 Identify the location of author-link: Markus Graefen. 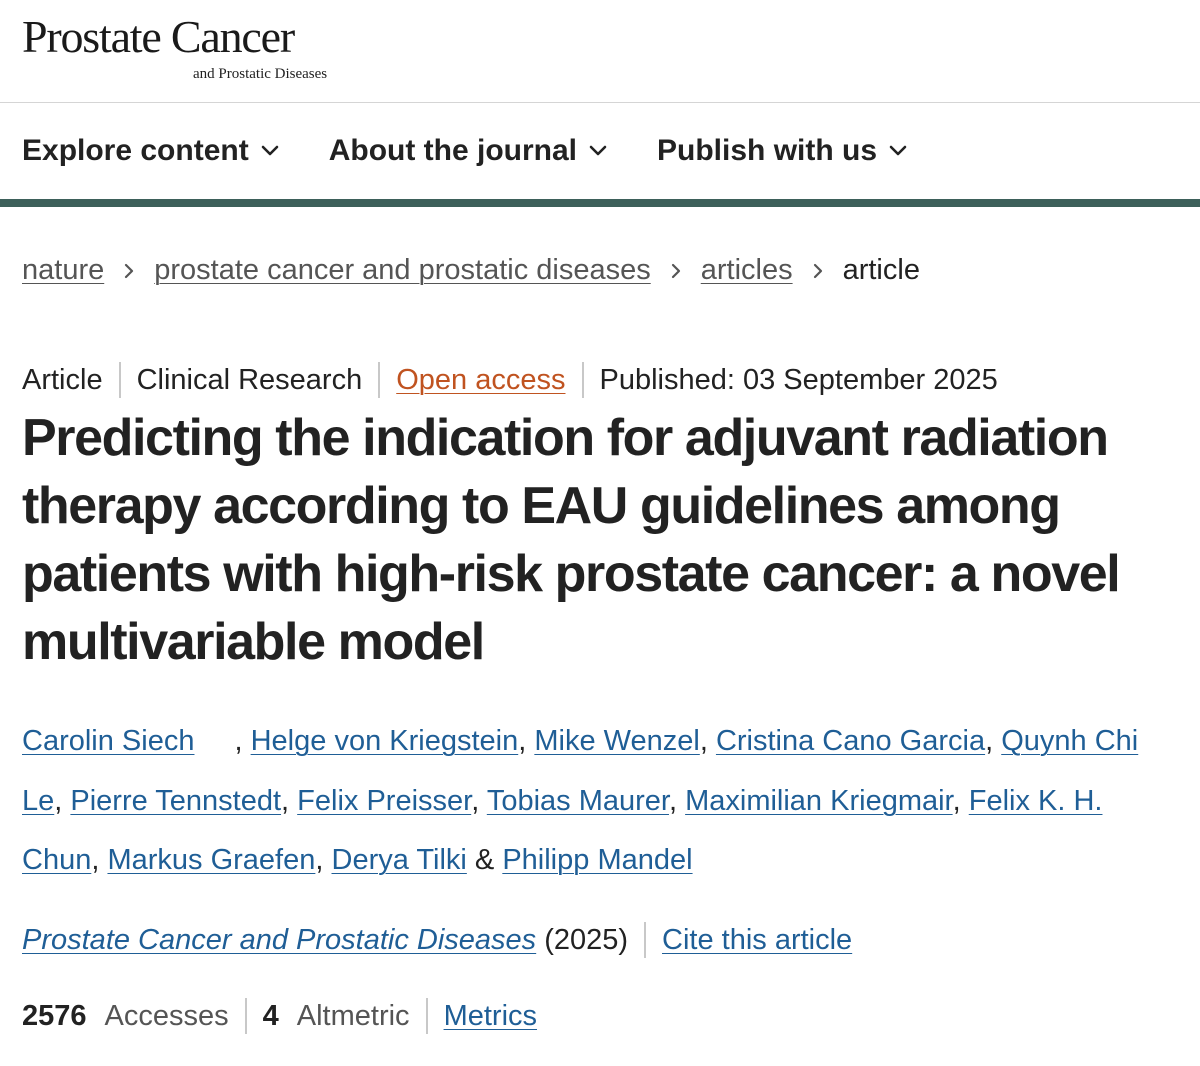
(211, 860).